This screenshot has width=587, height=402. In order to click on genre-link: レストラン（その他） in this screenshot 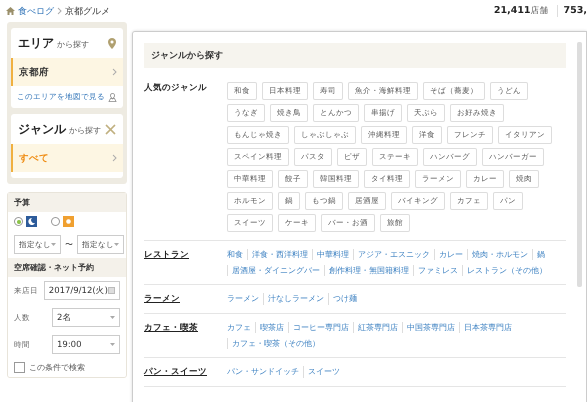, I will do `click(506, 270)`.